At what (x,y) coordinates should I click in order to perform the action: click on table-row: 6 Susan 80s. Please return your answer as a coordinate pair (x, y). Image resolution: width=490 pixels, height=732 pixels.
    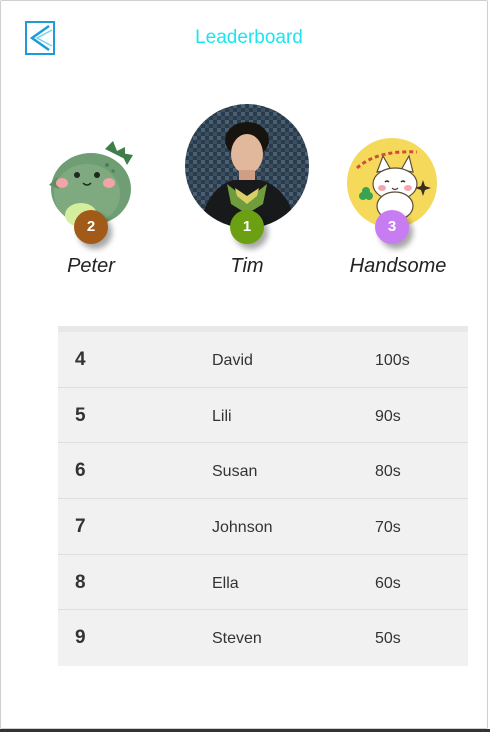
    Looking at the image, I should click on (263, 471).